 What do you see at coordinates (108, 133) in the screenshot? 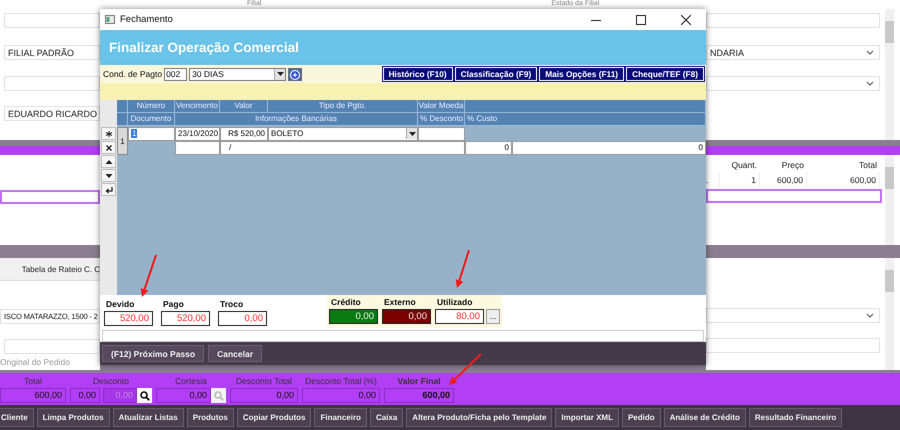
I see `asterisk-button` at bounding box center [108, 133].